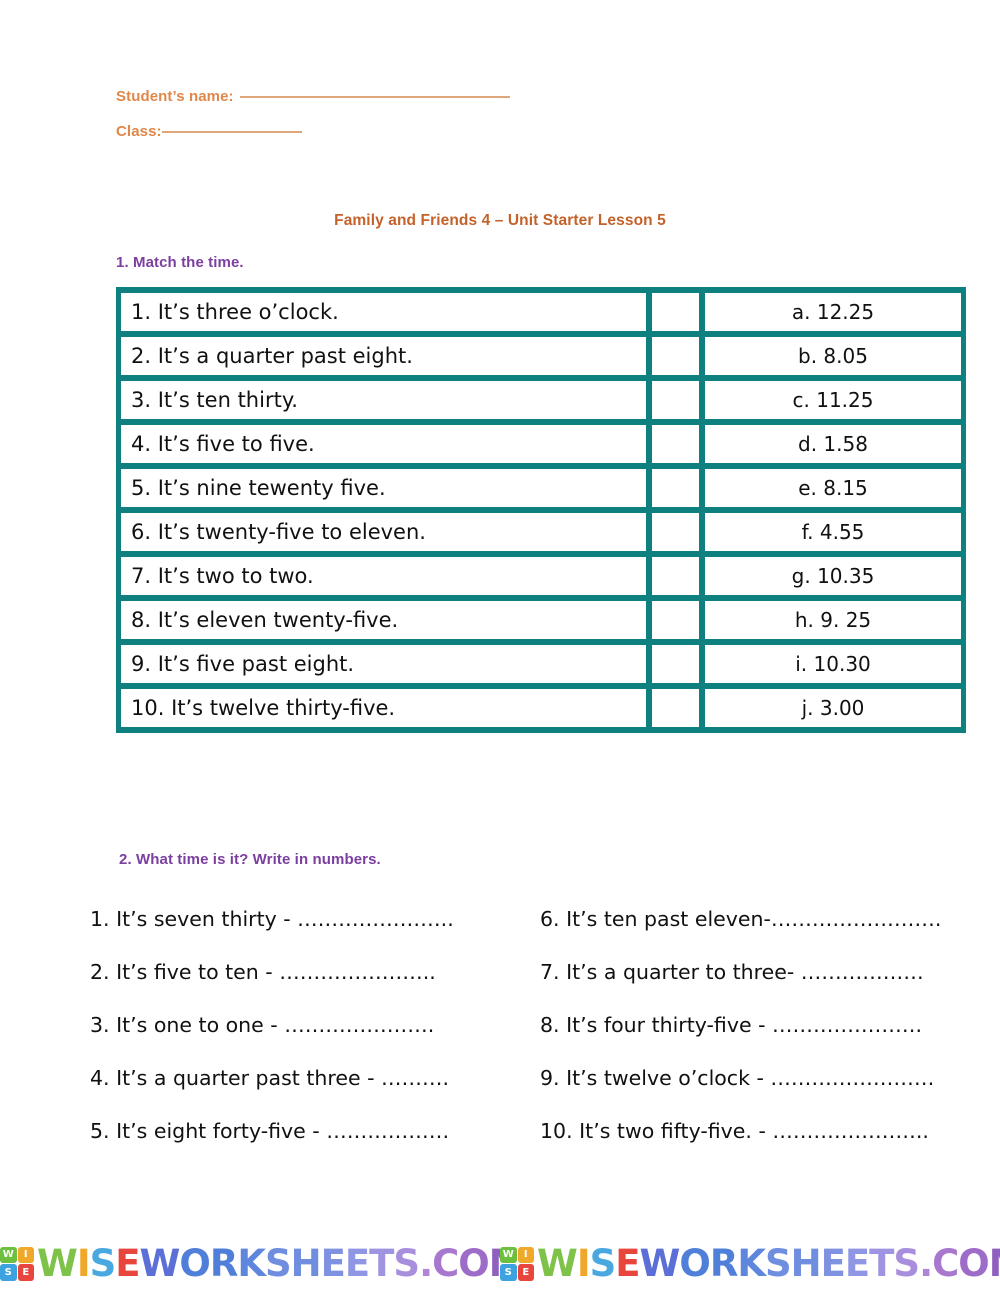 This screenshot has width=1000, height=1291. I want to click on section-1-heading: 1. Match the time., so click(180, 262).